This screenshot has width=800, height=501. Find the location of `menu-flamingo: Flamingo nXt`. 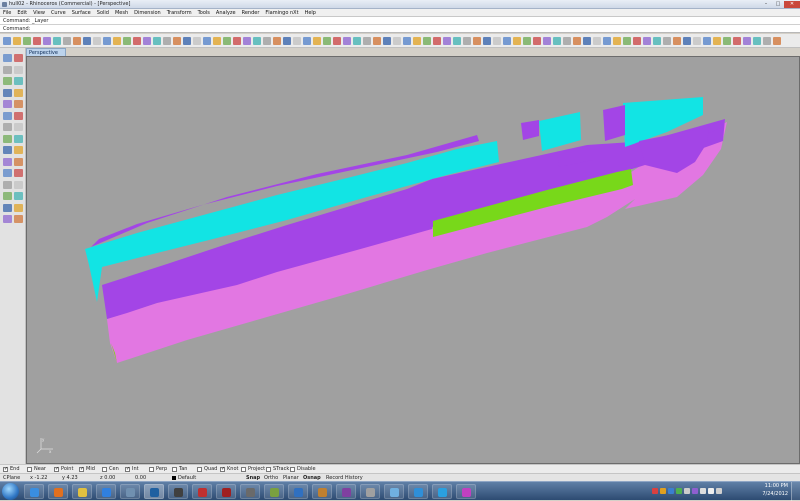

menu-flamingo: Flamingo nXt is located at coordinates (281, 13).